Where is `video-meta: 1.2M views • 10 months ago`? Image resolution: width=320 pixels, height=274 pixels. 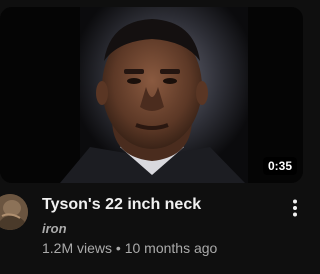
video-meta: 1.2M views • 10 months ago is located at coordinates (129, 248).